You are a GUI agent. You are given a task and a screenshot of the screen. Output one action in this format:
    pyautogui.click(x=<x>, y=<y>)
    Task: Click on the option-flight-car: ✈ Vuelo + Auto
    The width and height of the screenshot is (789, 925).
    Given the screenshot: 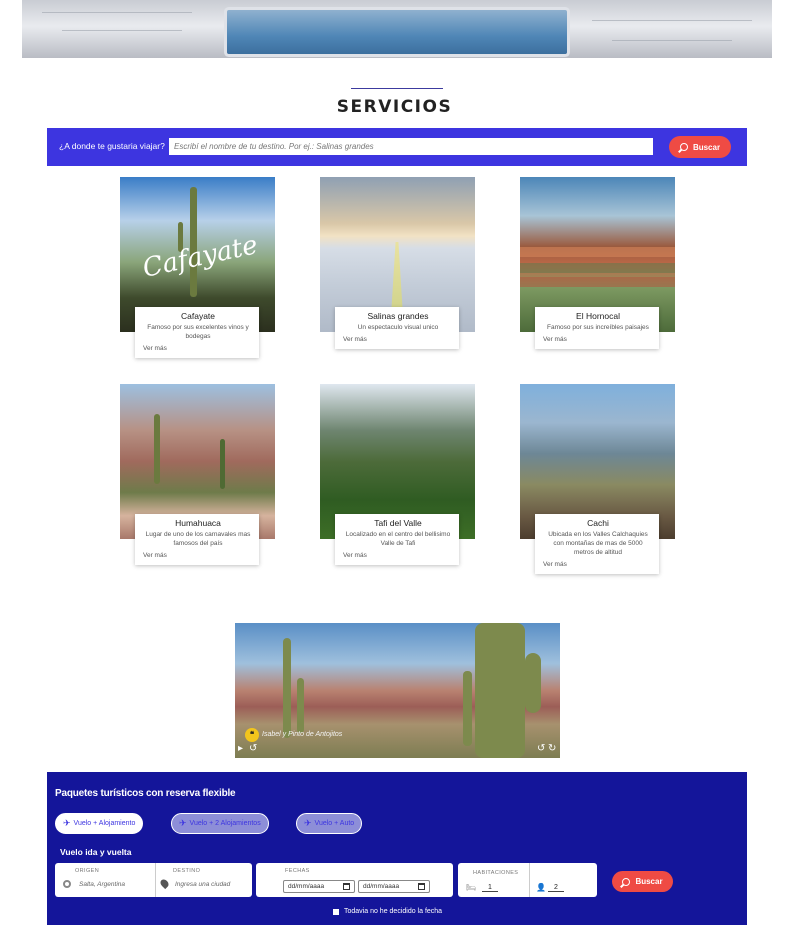 What is the action you would take?
    pyautogui.click(x=329, y=823)
    